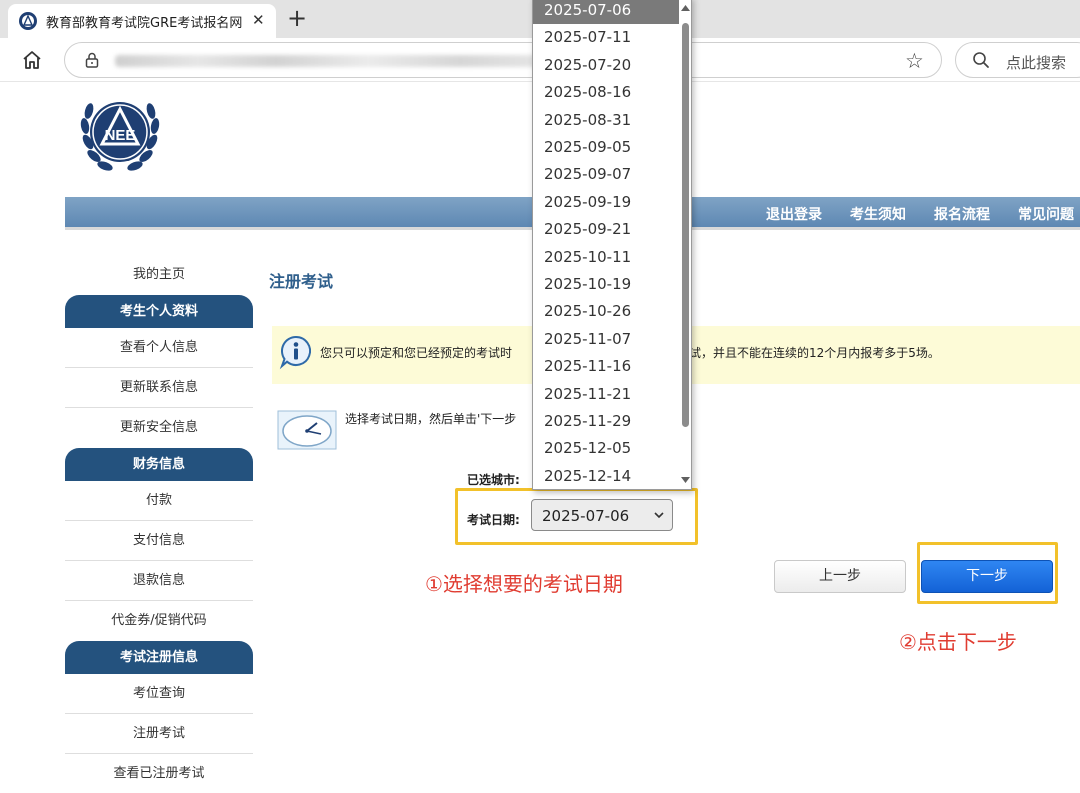 This screenshot has height=793, width=1080. I want to click on scroll-up-icon, so click(685, 8).